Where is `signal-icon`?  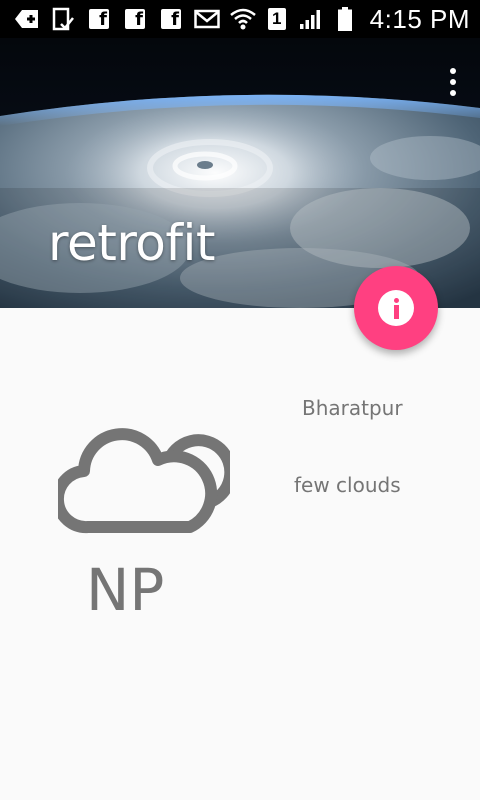 signal-icon is located at coordinates (311, 19).